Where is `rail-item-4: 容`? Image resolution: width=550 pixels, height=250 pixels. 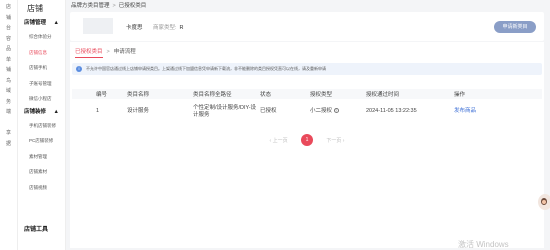 rail-item-4: 容 is located at coordinates (8, 39).